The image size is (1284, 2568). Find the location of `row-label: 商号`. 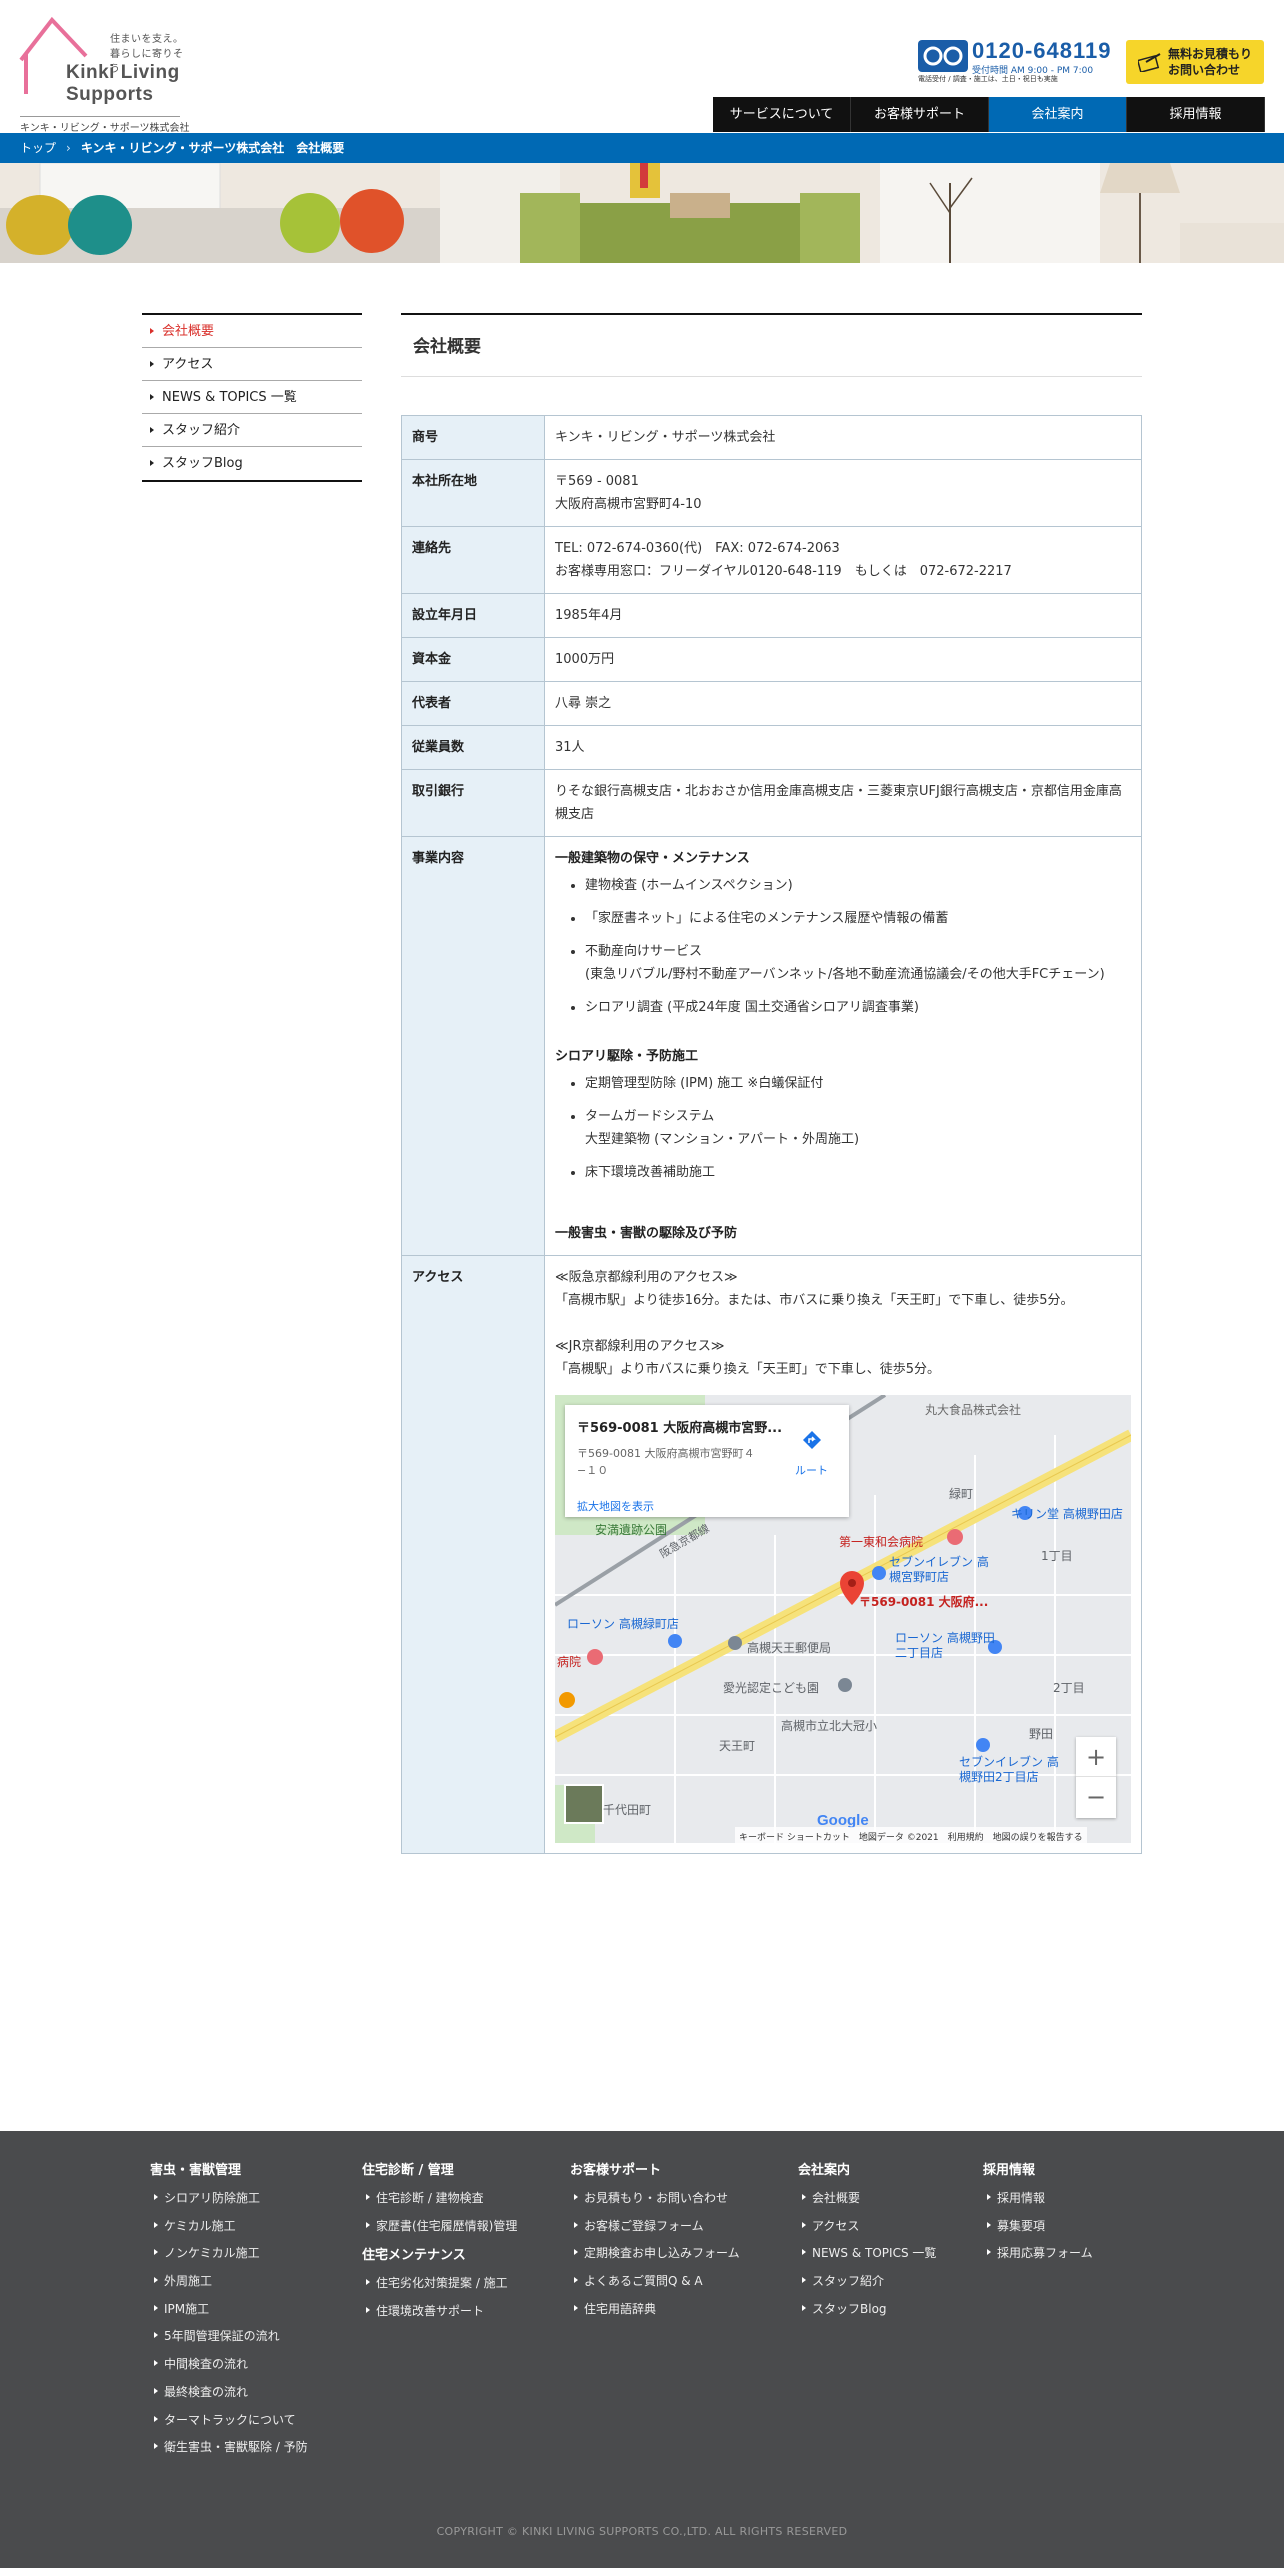

row-label: 商号 is located at coordinates (473, 437).